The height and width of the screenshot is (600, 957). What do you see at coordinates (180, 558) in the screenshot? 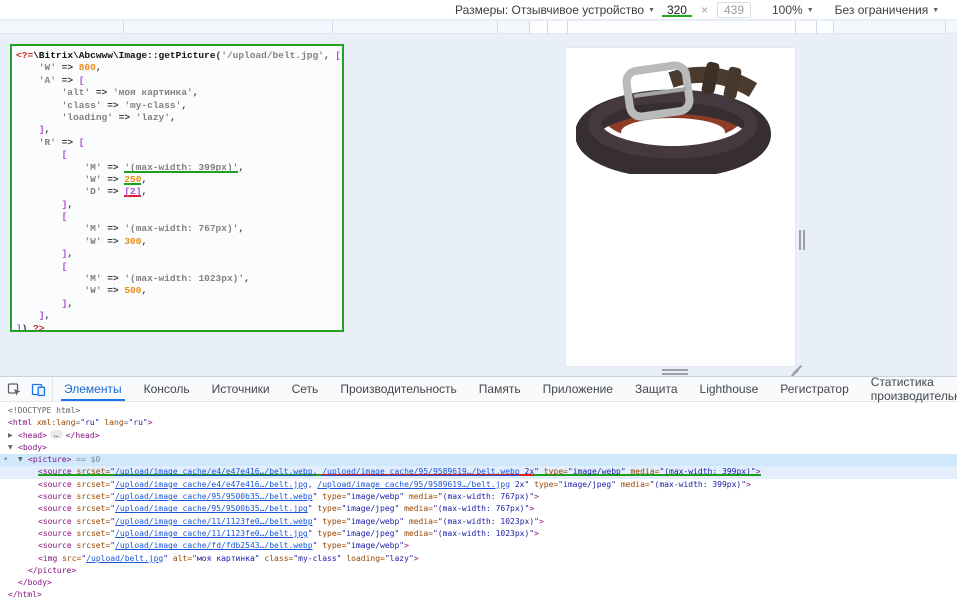
I see `text-segment: alt=` at bounding box center [180, 558].